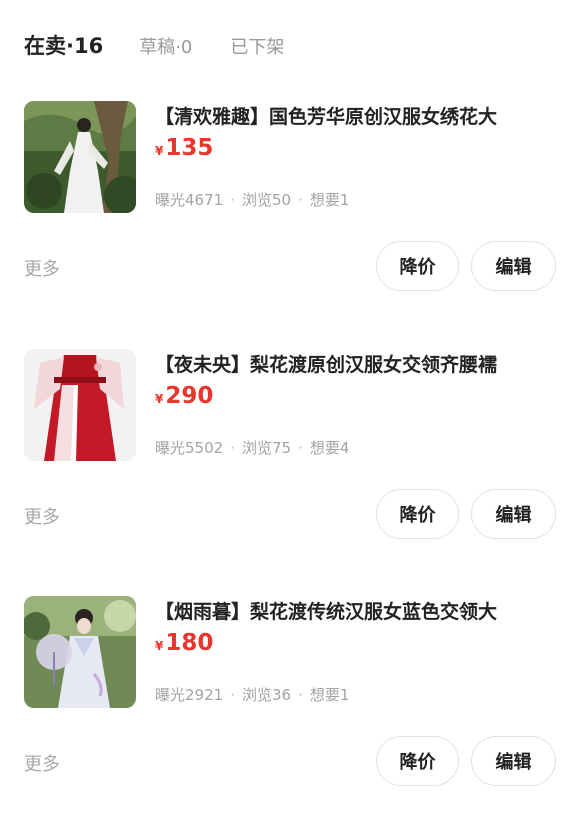 The width and height of the screenshot is (580, 826). I want to click on exposure-count: 曝光4671, so click(189, 200).